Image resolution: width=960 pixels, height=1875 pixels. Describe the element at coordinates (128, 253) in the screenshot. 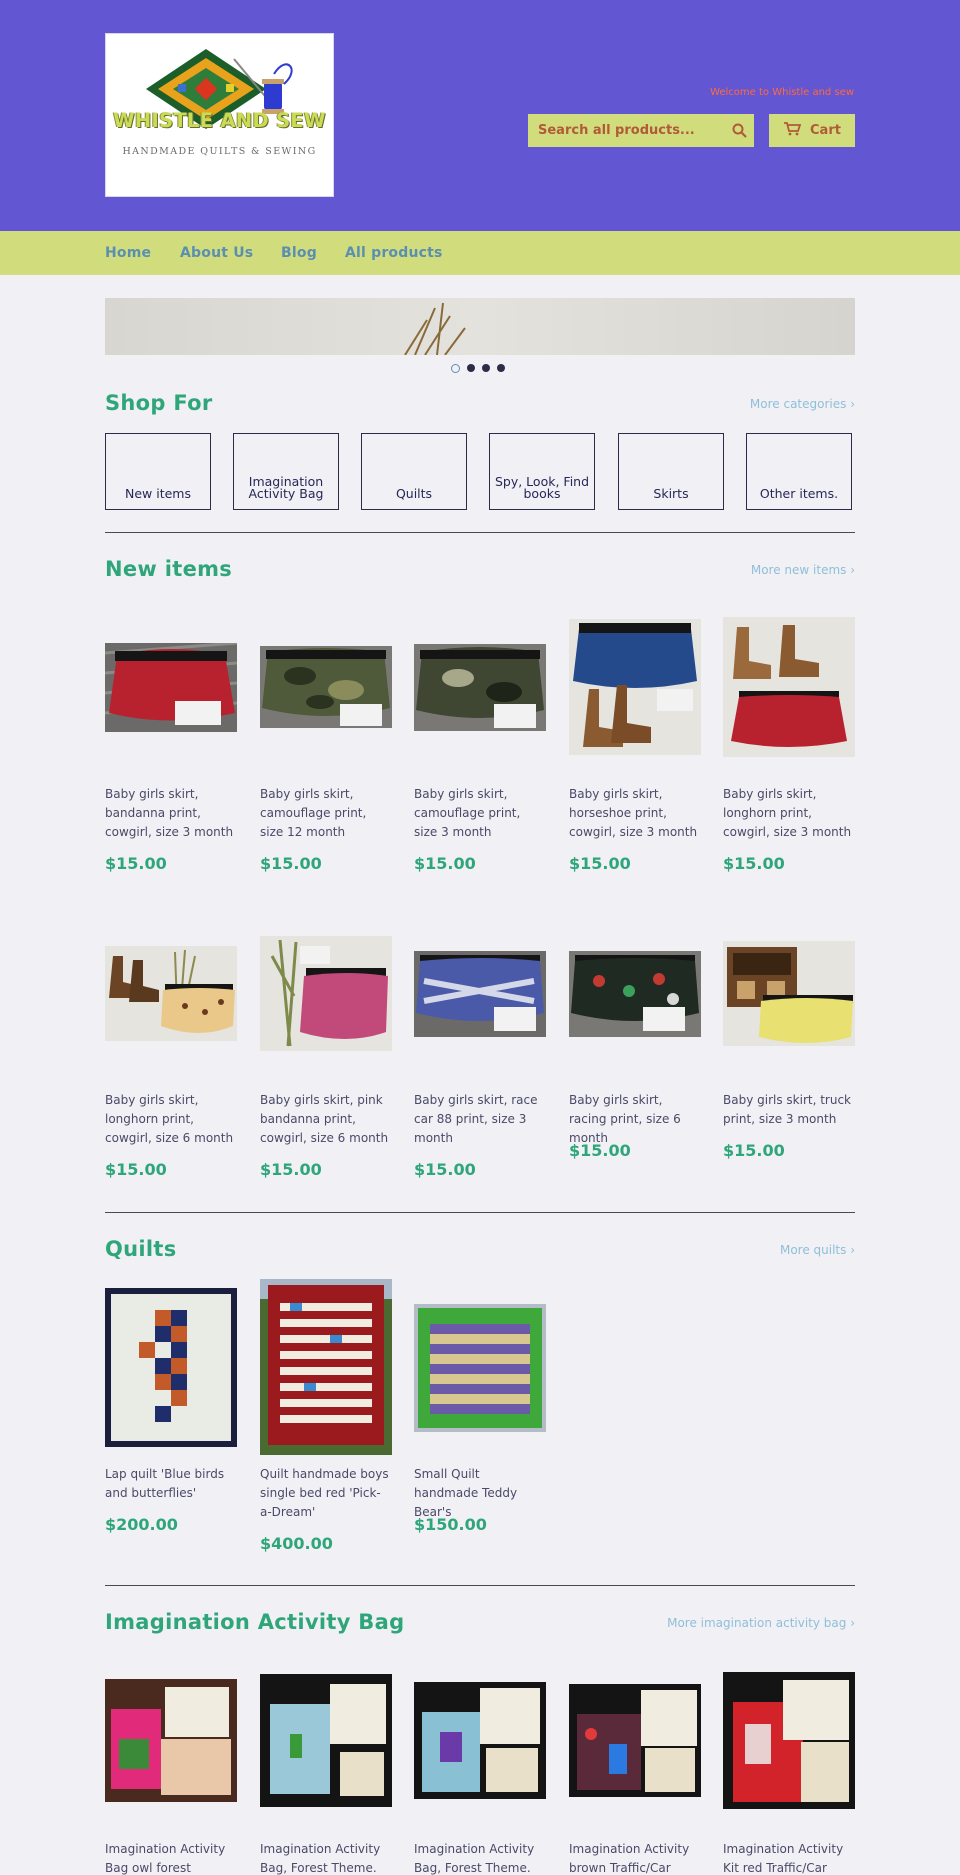

I see `nav-home: Home` at that location.